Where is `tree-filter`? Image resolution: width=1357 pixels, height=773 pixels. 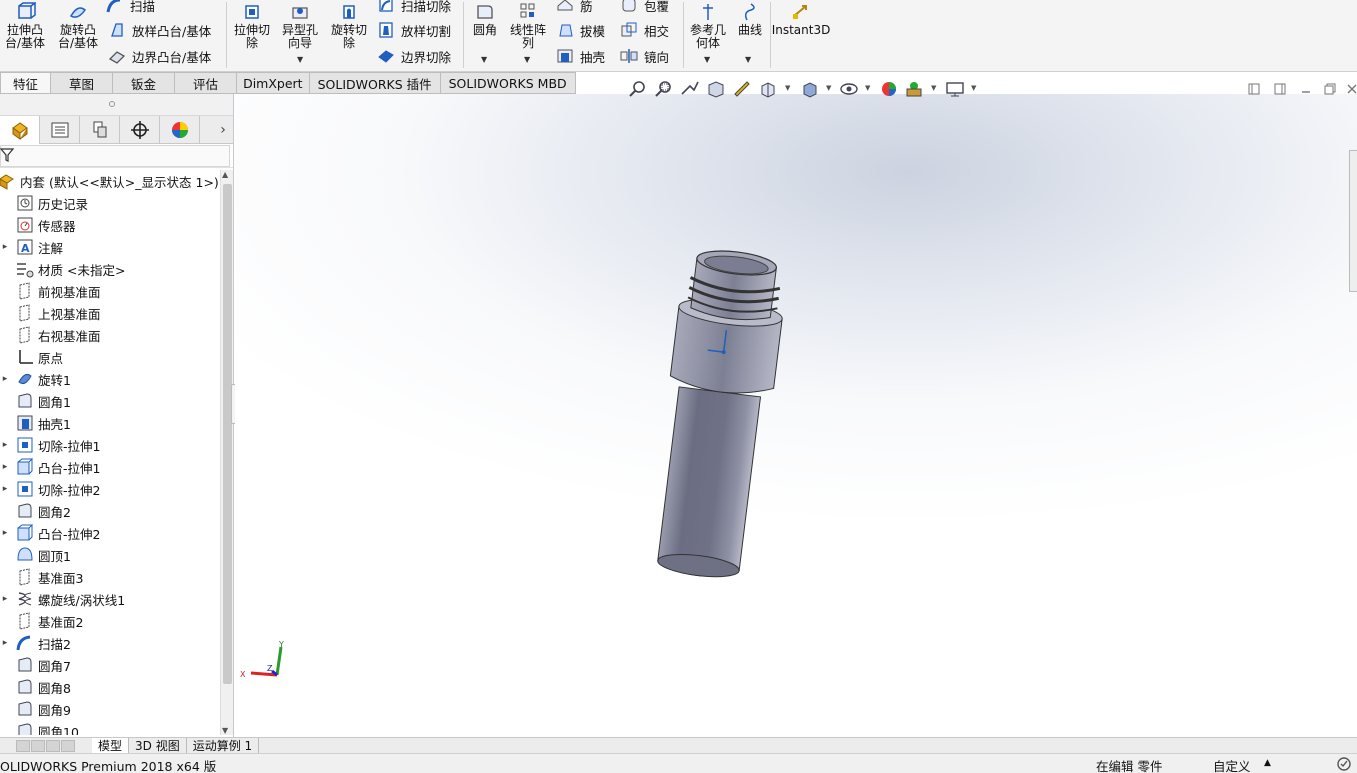
tree-filter is located at coordinates (116, 156).